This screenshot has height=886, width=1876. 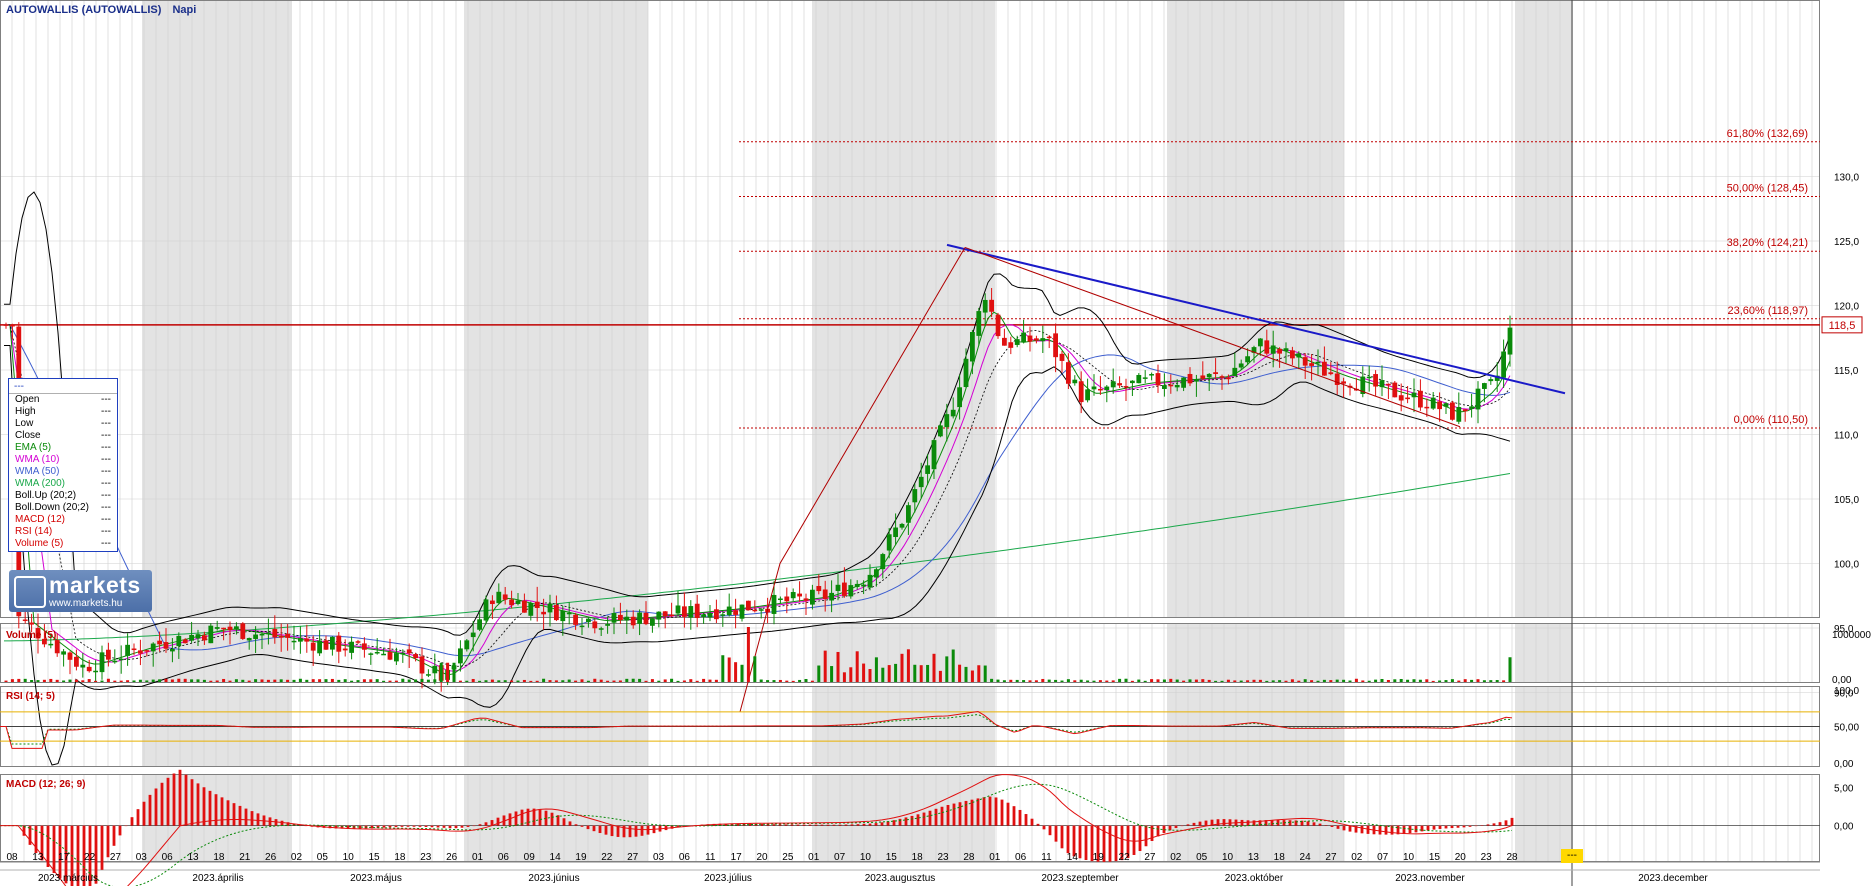 I want to click on x-day-label: 23, so click(x=943, y=857).